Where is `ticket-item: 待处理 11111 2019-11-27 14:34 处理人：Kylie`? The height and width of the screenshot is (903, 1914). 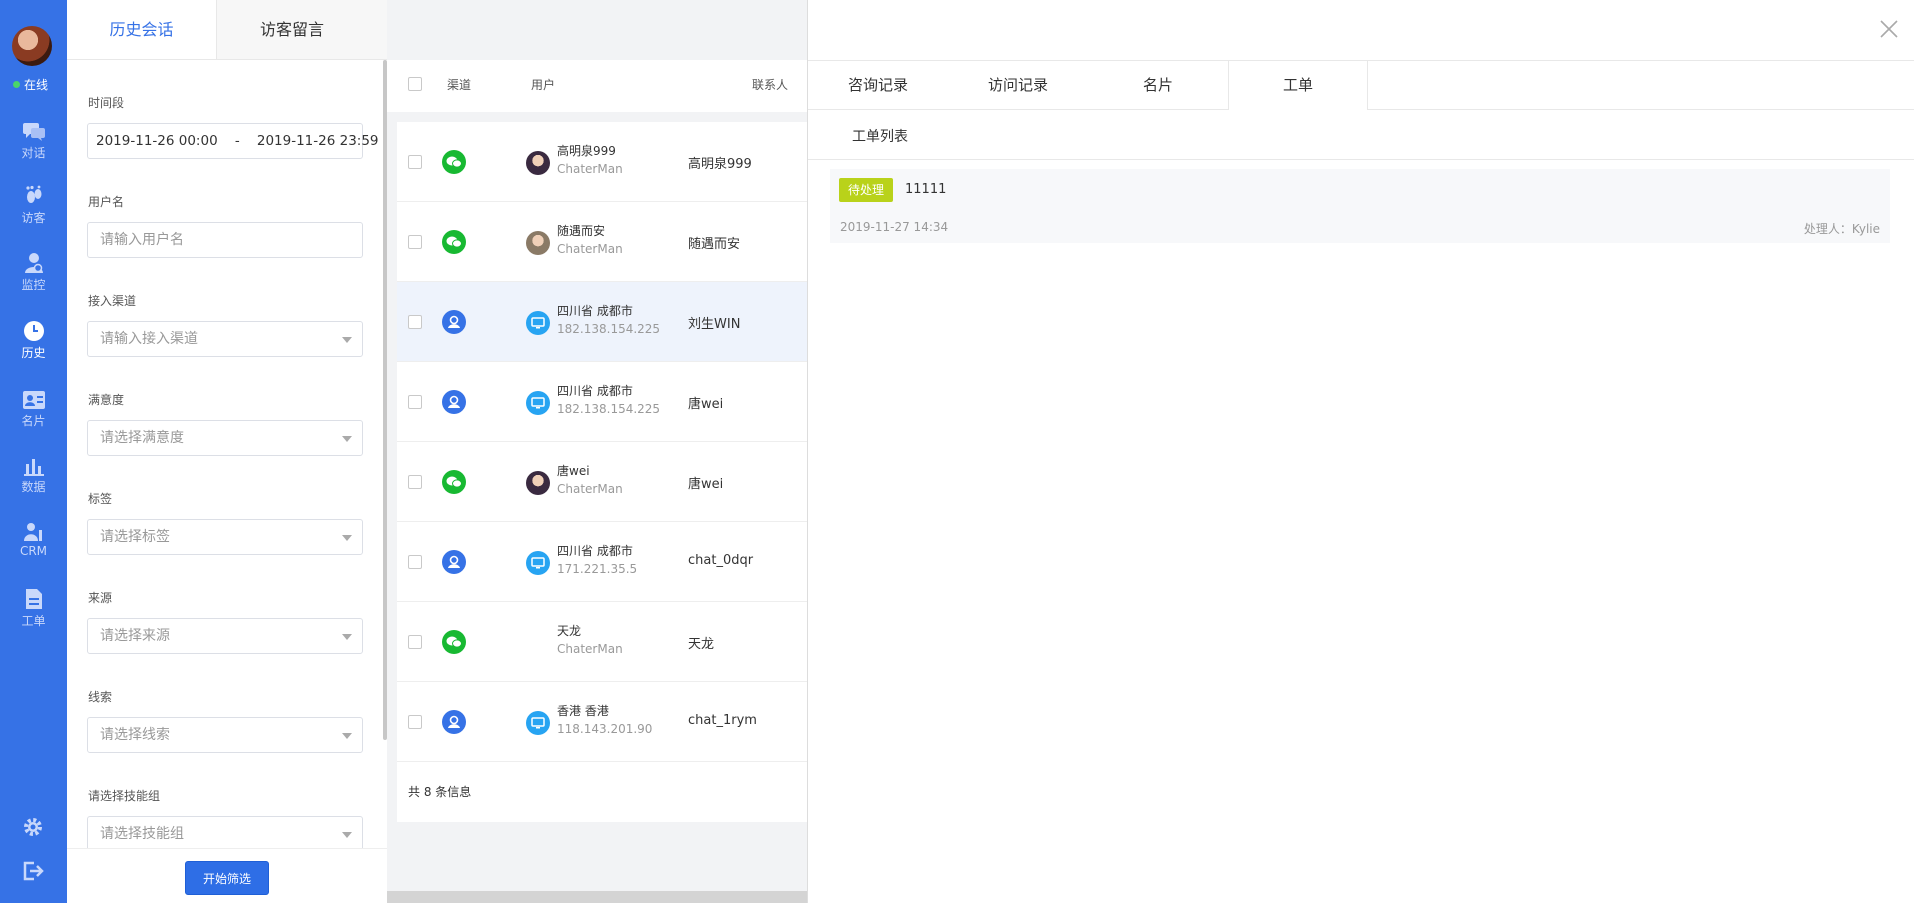
ticket-item: 待处理 11111 2019-11-27 14:34 处理人：Kylie is located at coordinates (1360, 206).